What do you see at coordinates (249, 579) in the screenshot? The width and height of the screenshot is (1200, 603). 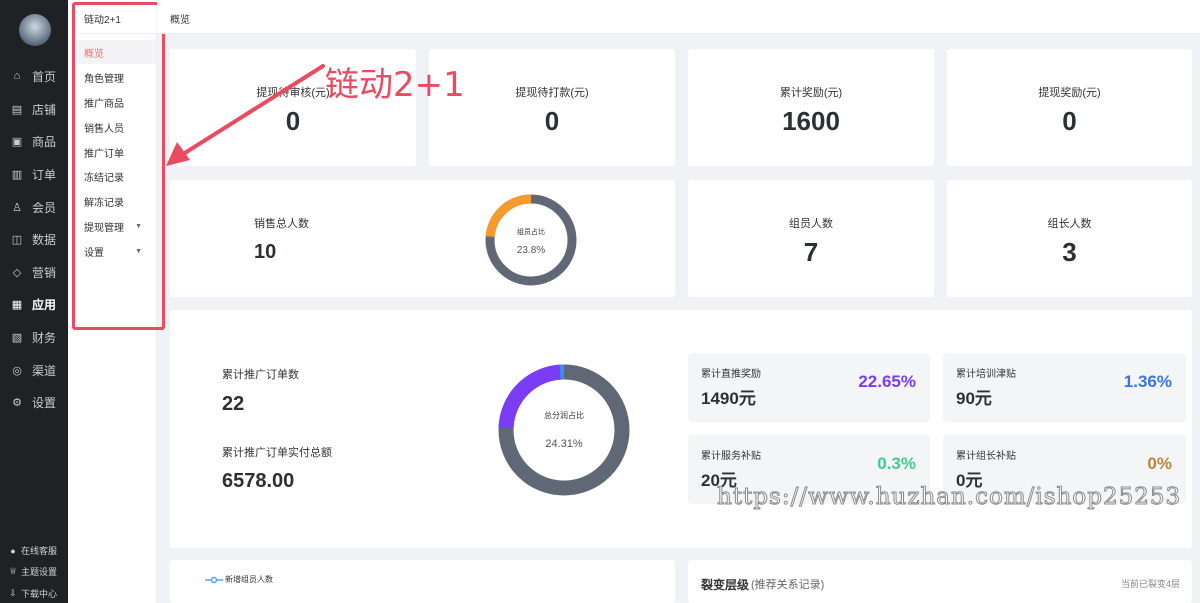 I see `legend-new-members: 新增组员人数` at bounding box center [249, 579].